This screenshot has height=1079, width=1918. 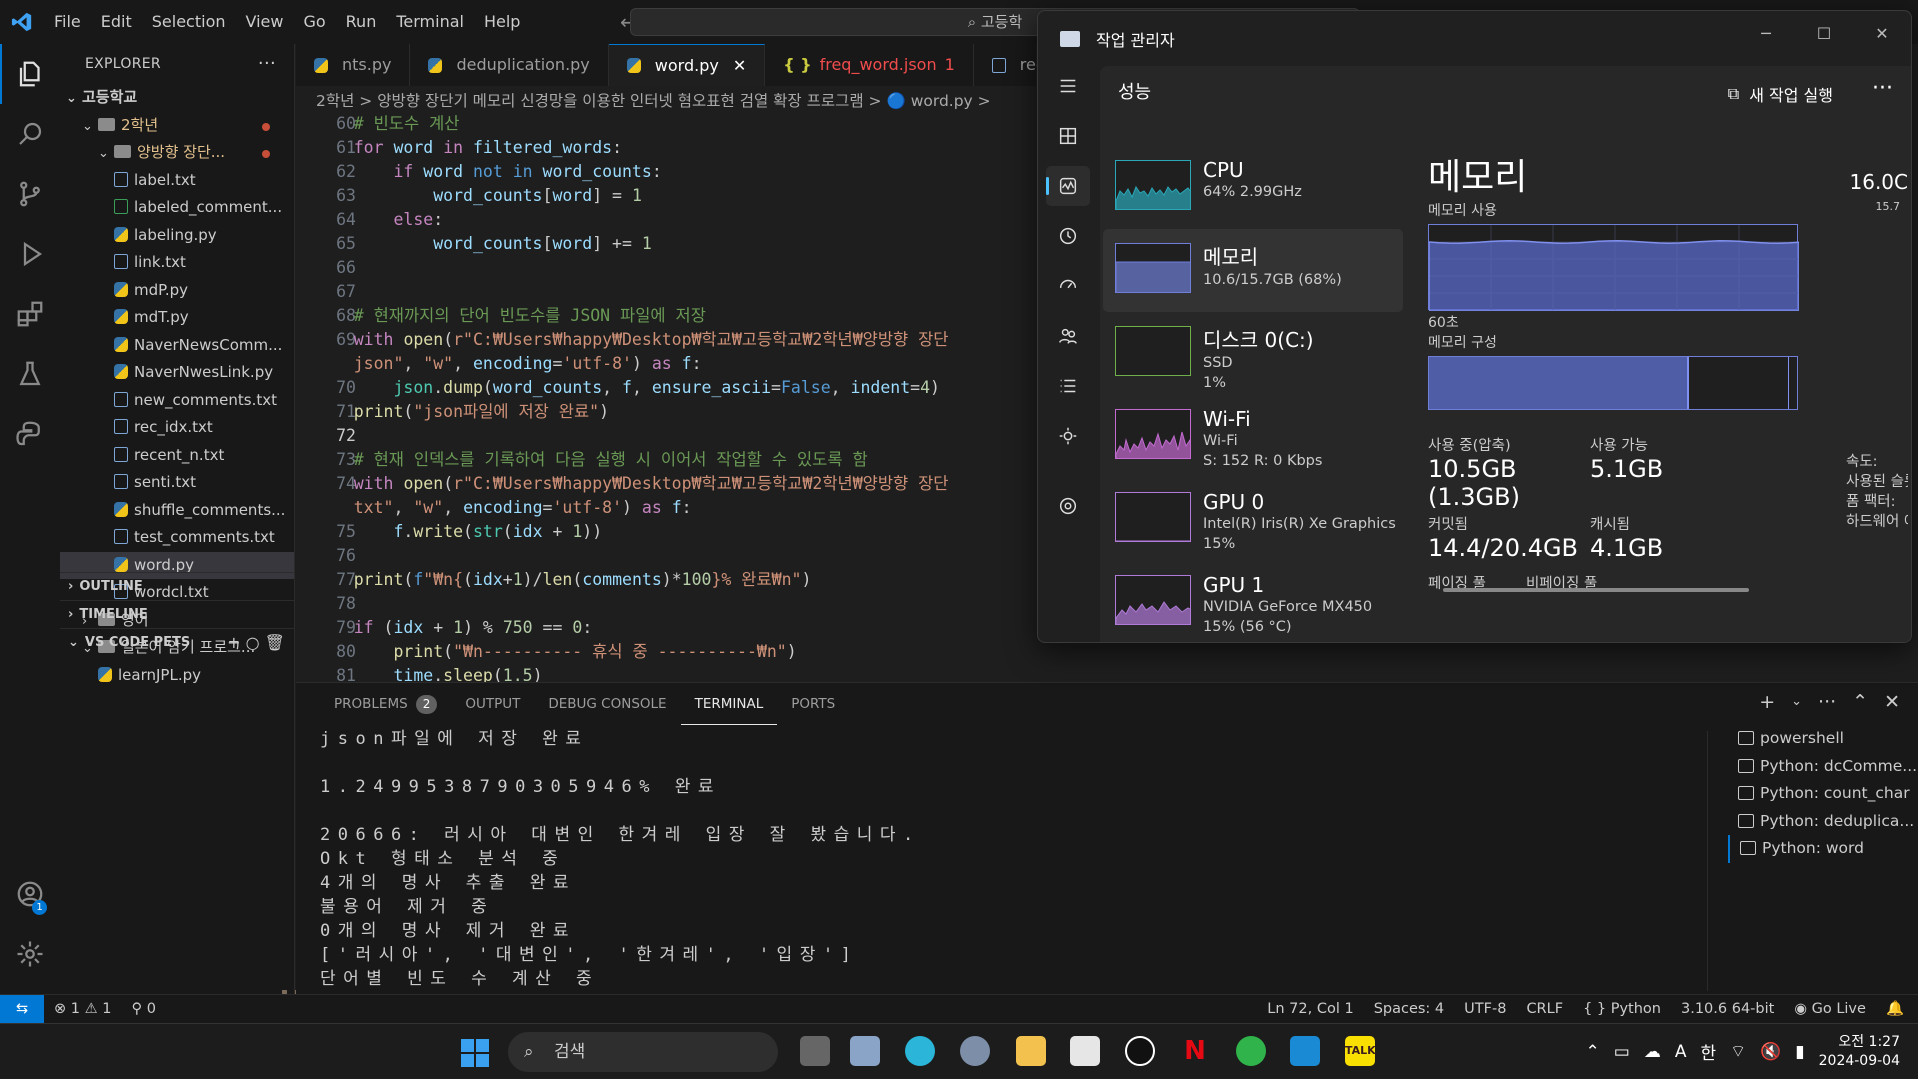 I want to click on startup-apps-icon, so click(x=1068, y=286).